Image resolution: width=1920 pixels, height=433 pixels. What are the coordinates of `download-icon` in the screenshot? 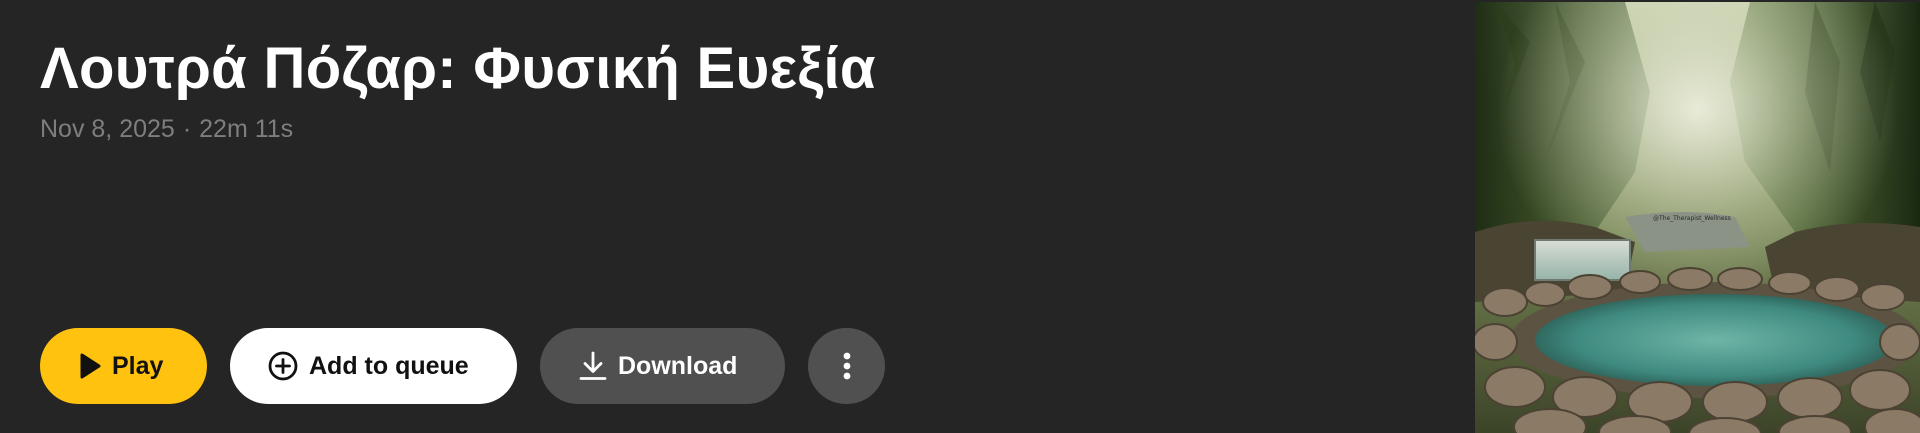 It's located at (593, 366).